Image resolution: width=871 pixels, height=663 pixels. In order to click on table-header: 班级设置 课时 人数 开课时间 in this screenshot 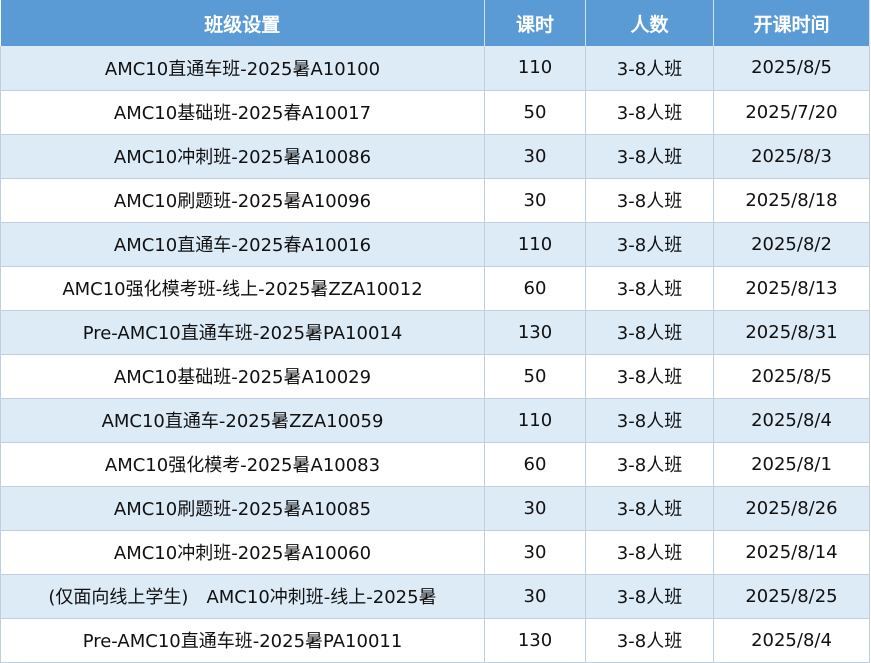, I will do `click(435, 23)`.